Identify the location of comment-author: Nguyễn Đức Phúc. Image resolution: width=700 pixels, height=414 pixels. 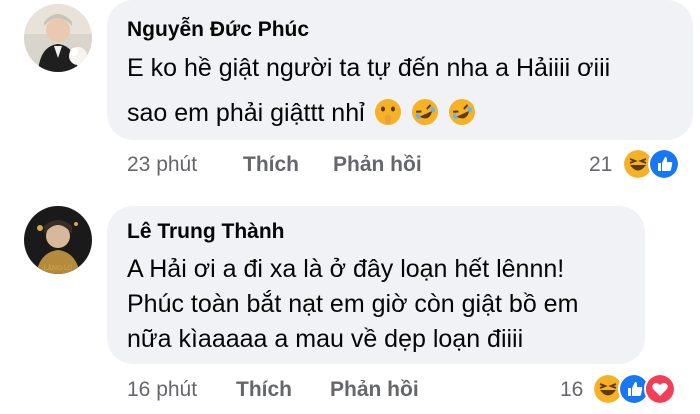
(218, 30).